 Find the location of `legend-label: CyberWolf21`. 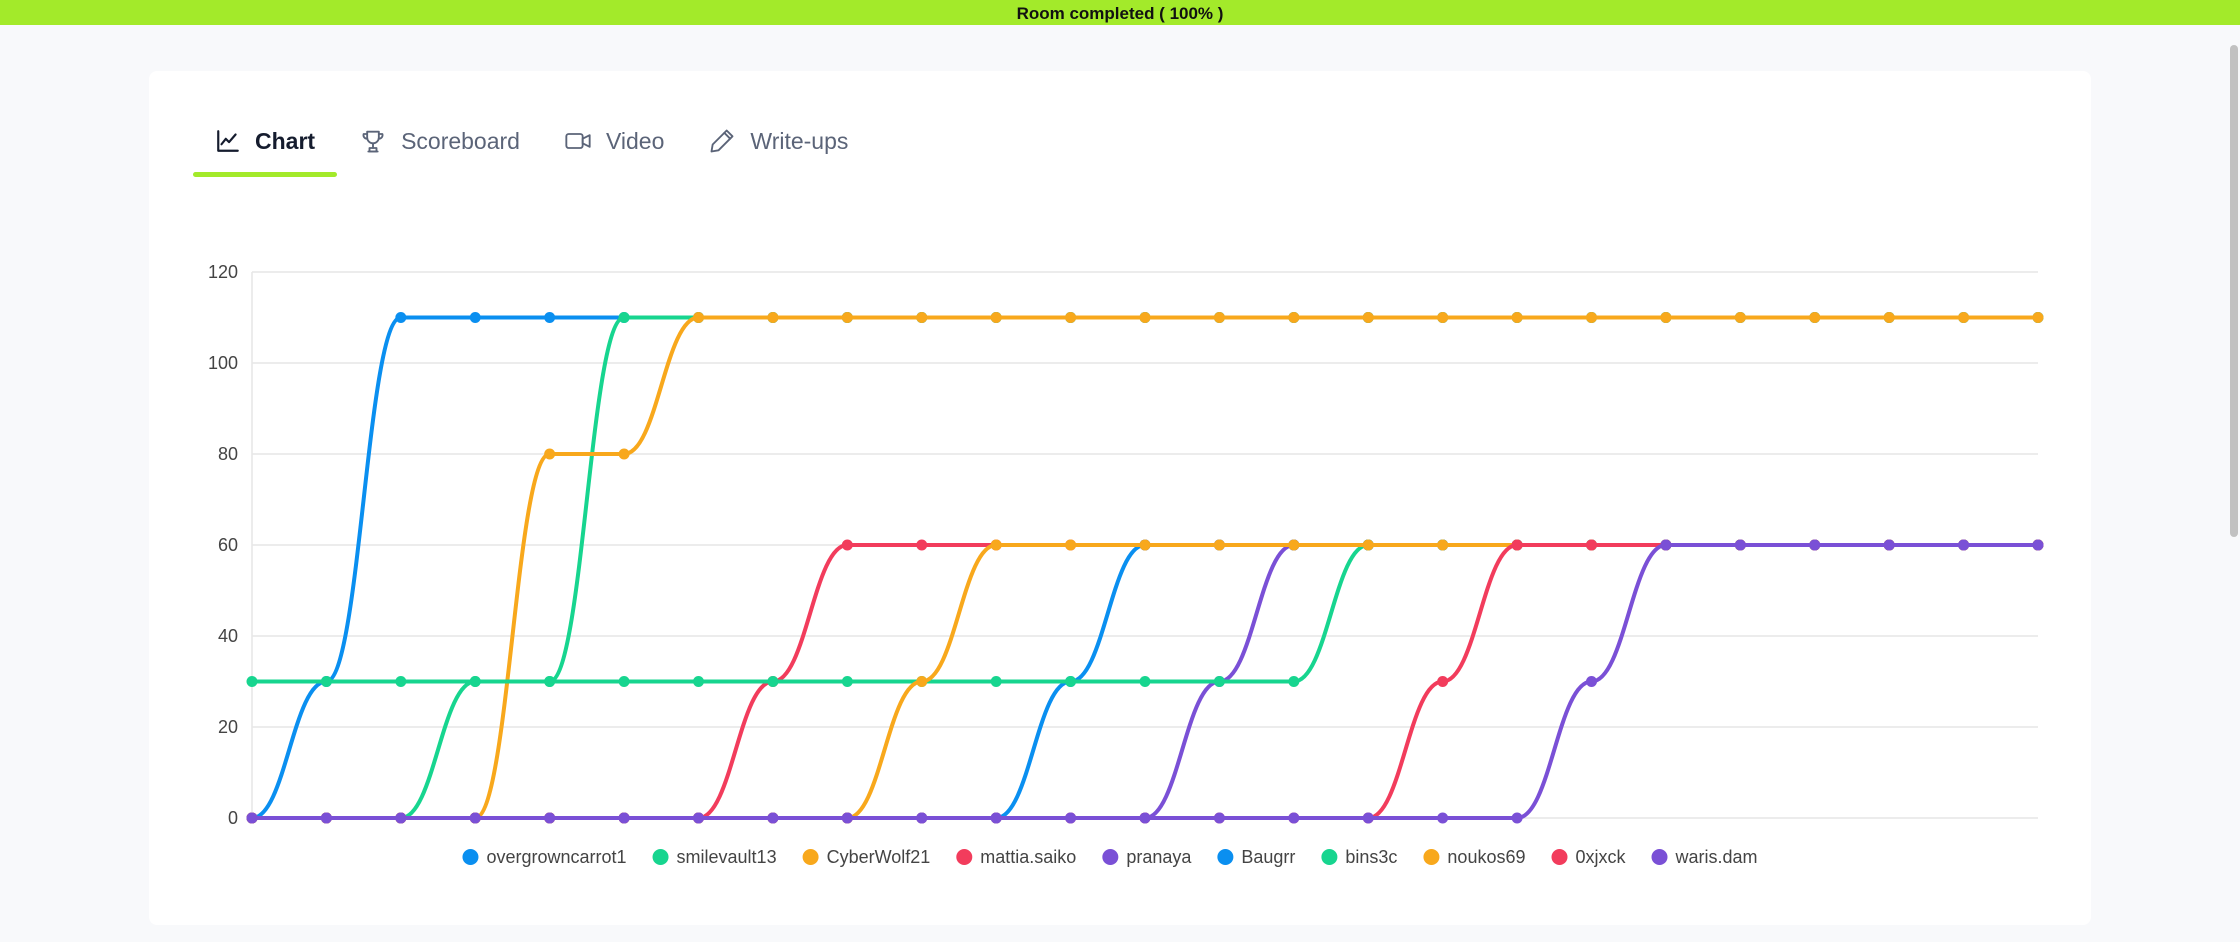

legend-label: CyberWolf21 is located at coordinates (879, 857).